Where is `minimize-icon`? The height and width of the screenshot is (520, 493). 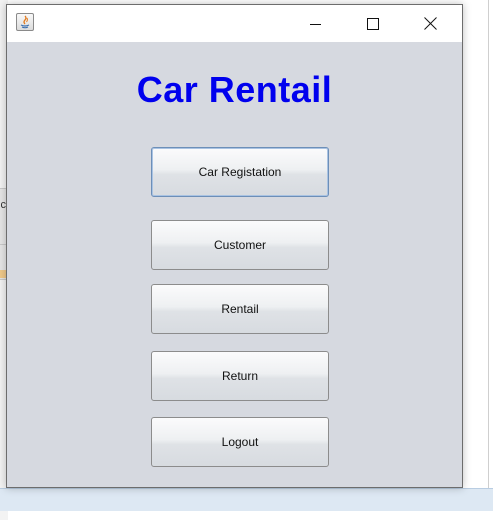 minimize-icon is located at coordinates (315, 24).